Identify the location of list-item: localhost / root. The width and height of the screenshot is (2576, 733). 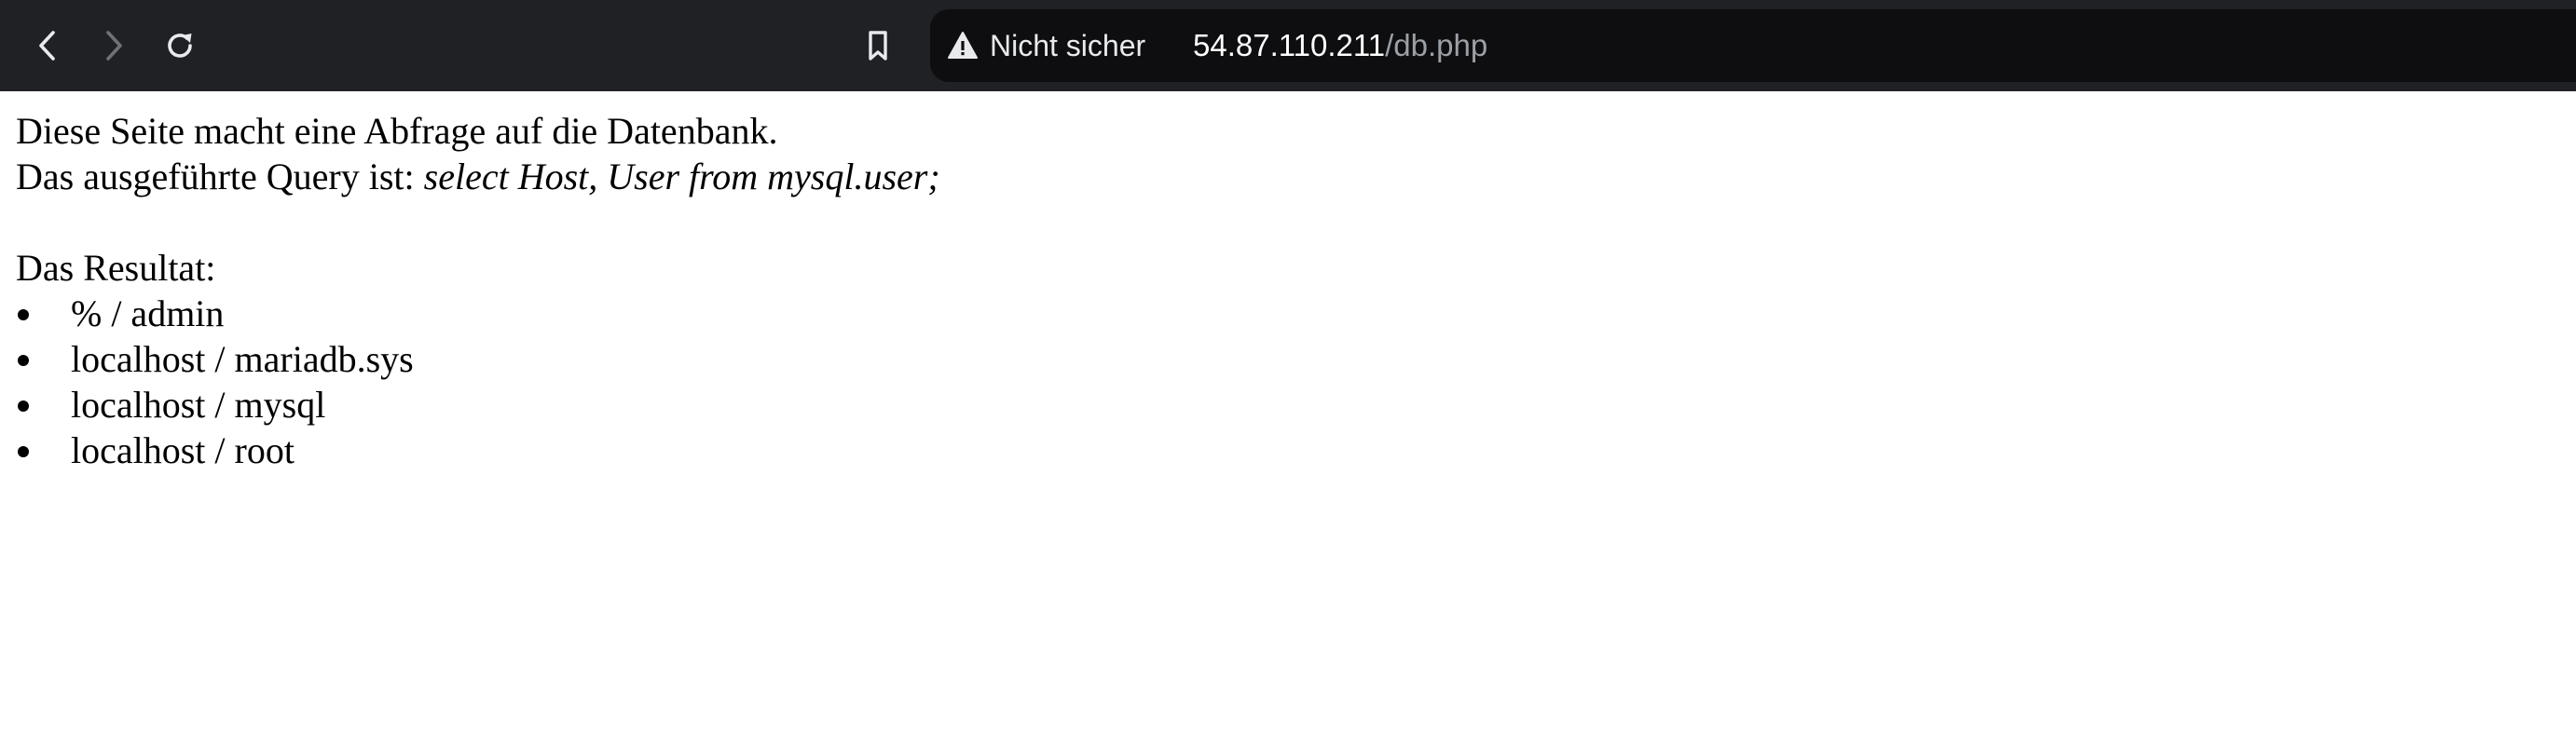
(478, 450).